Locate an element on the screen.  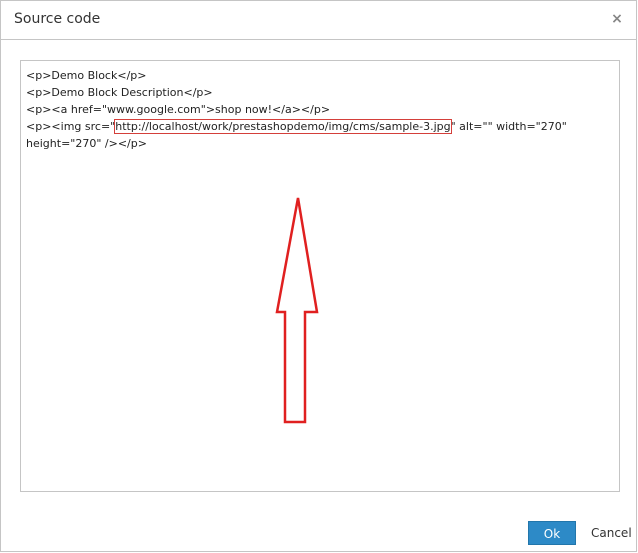
cancel-button: Cancel is located at coordinates (608, 533).